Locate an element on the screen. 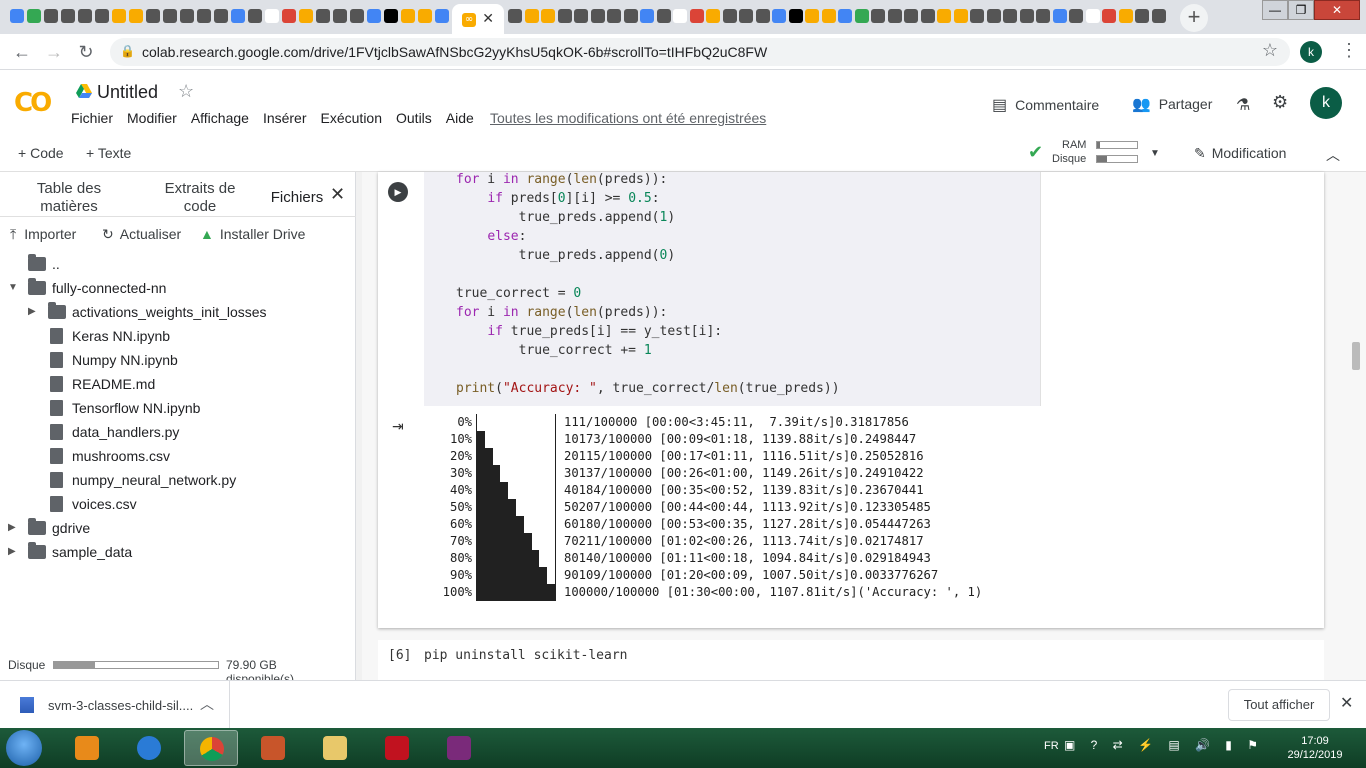 The width and height of the screenshot is (1366, 768). account-avatar: k is located at coordinates (1326, 103).